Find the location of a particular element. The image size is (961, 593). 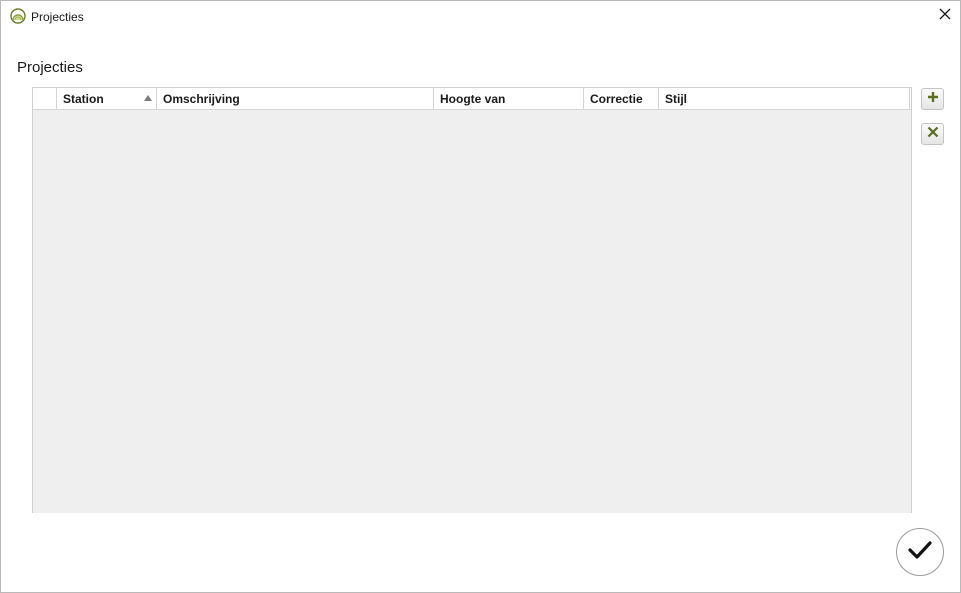

column-header-omschrijving: Omschrijving is located at coordinates (295, 98).